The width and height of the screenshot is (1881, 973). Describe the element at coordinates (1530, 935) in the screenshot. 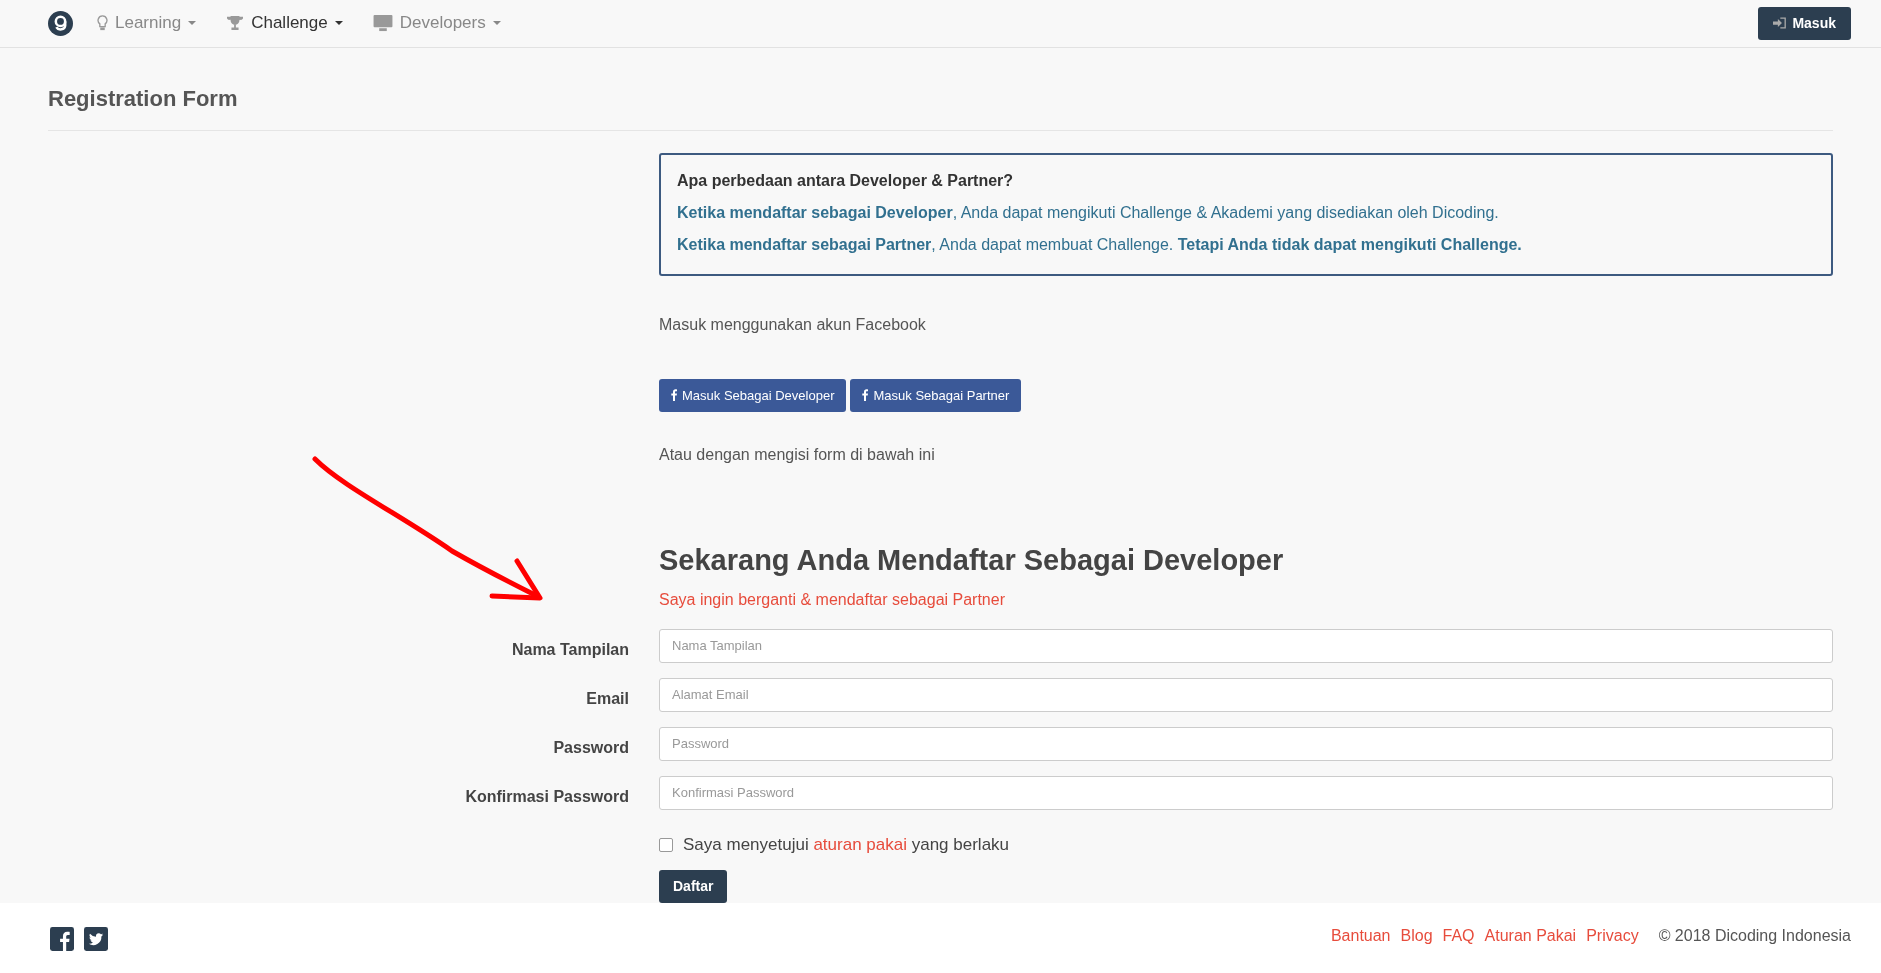

I see `footer-link: Aturan Pakai` at that location.